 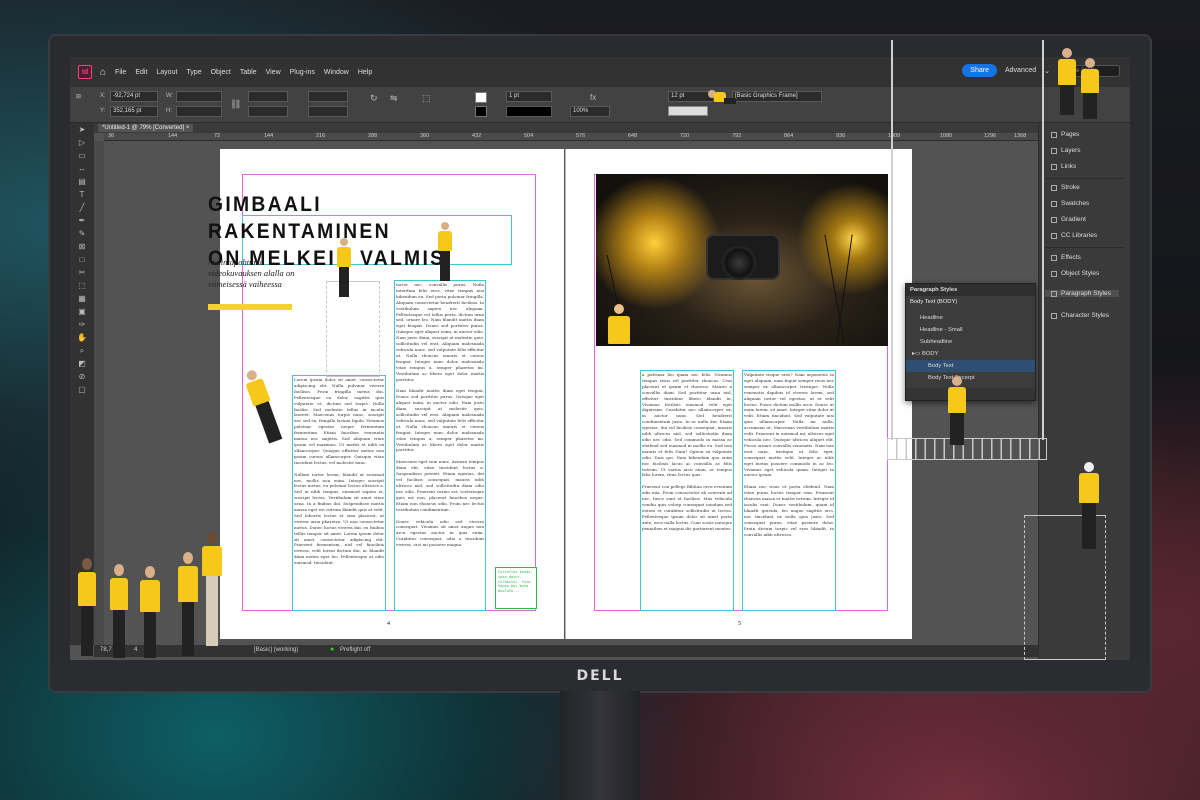 I want to click on style-item: Headline - Small, so click(x=970, y=330).